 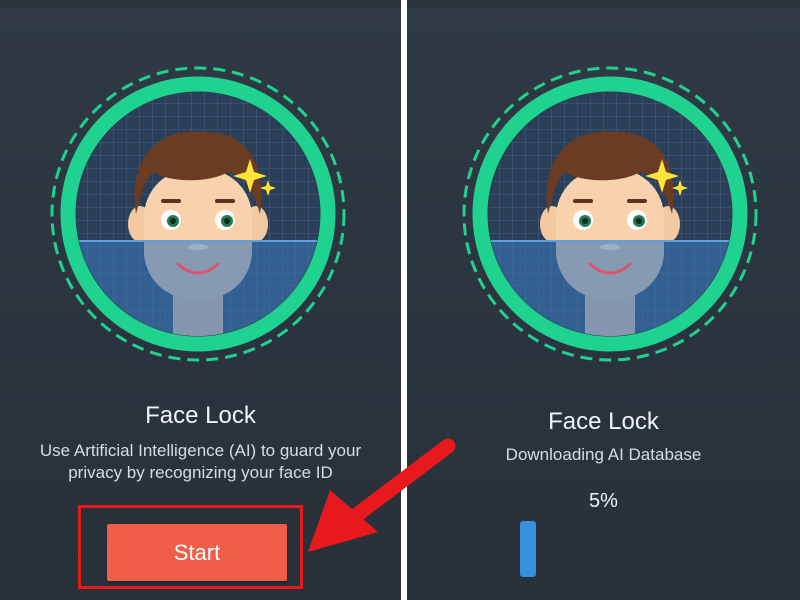 I want to click on download-status-text: Downloading AI Database, so click(x=603, y=454).